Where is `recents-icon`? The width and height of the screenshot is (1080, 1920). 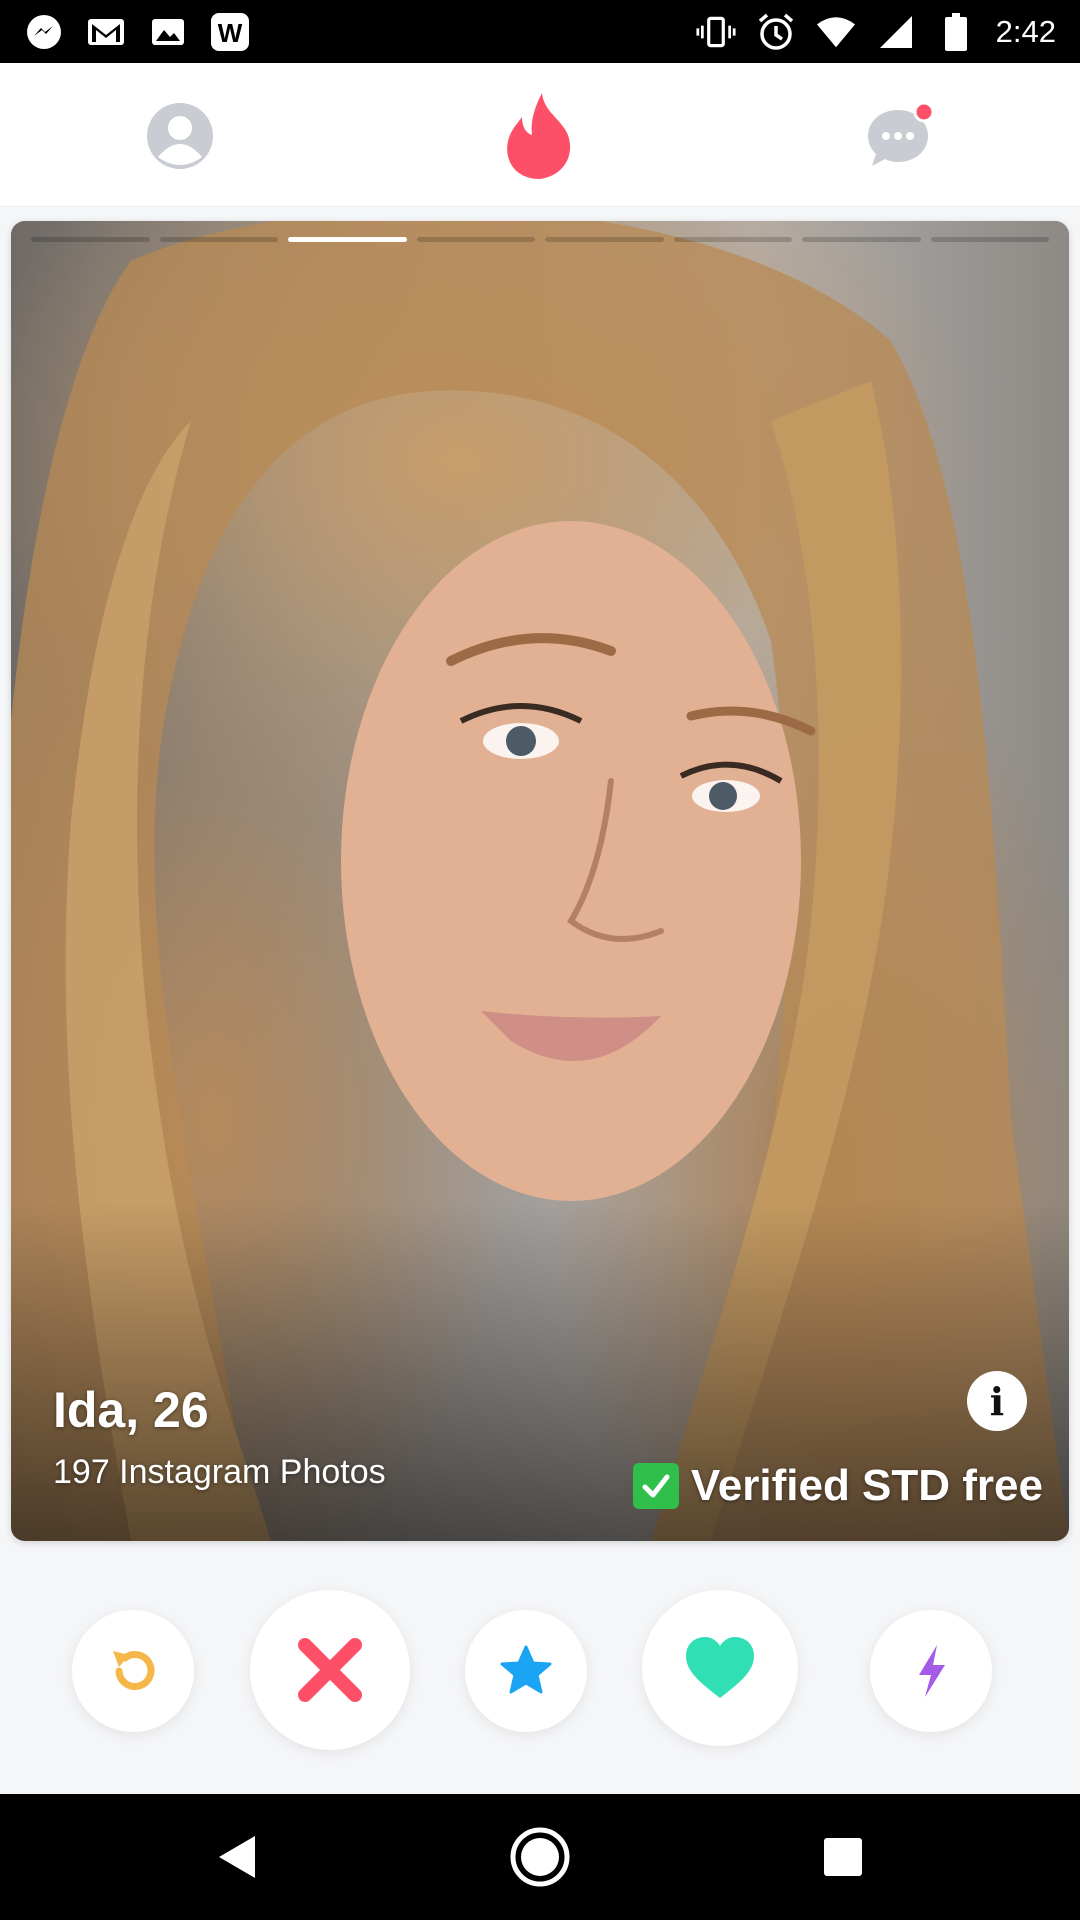
recents-icon is located at coordinates (843, 1857).